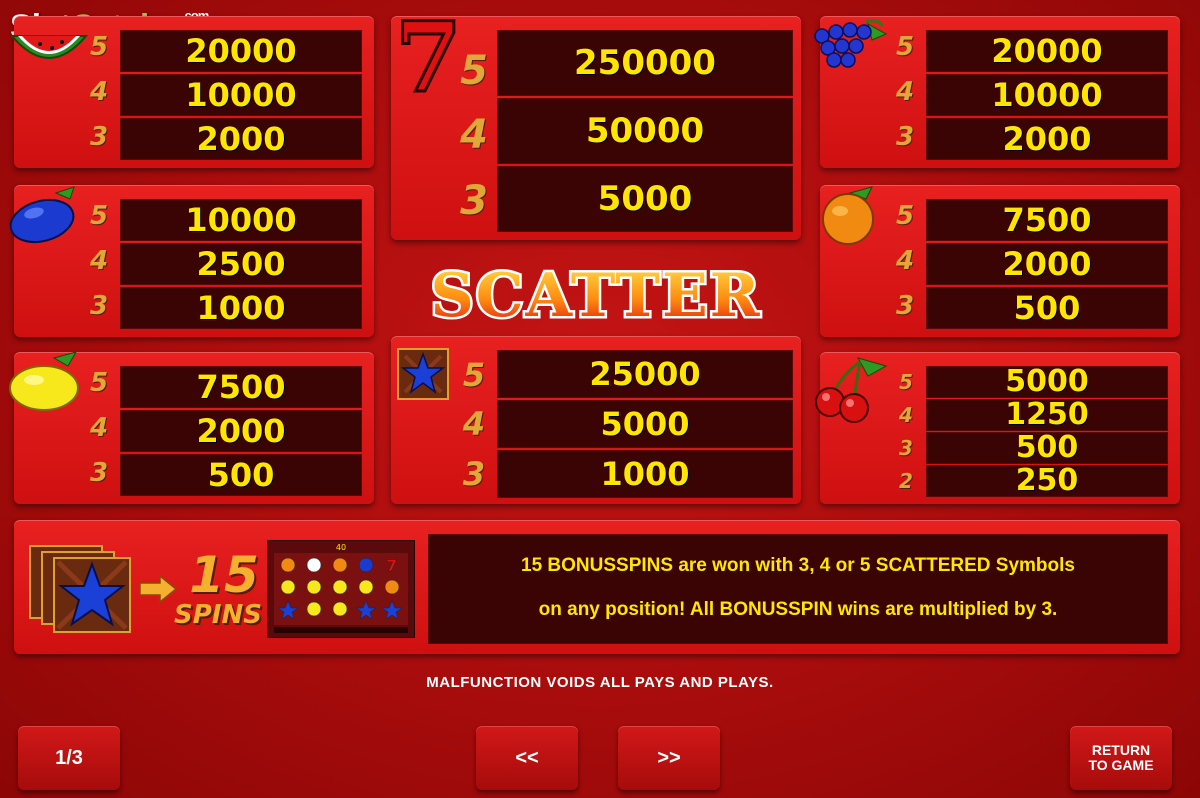  Describe the element at coordinates (600, 682) in the screenshot. I see `malfunction-disclaimer: MALFUNCTION VOIDS ALL PAYS AND PLAYS.` at that location.